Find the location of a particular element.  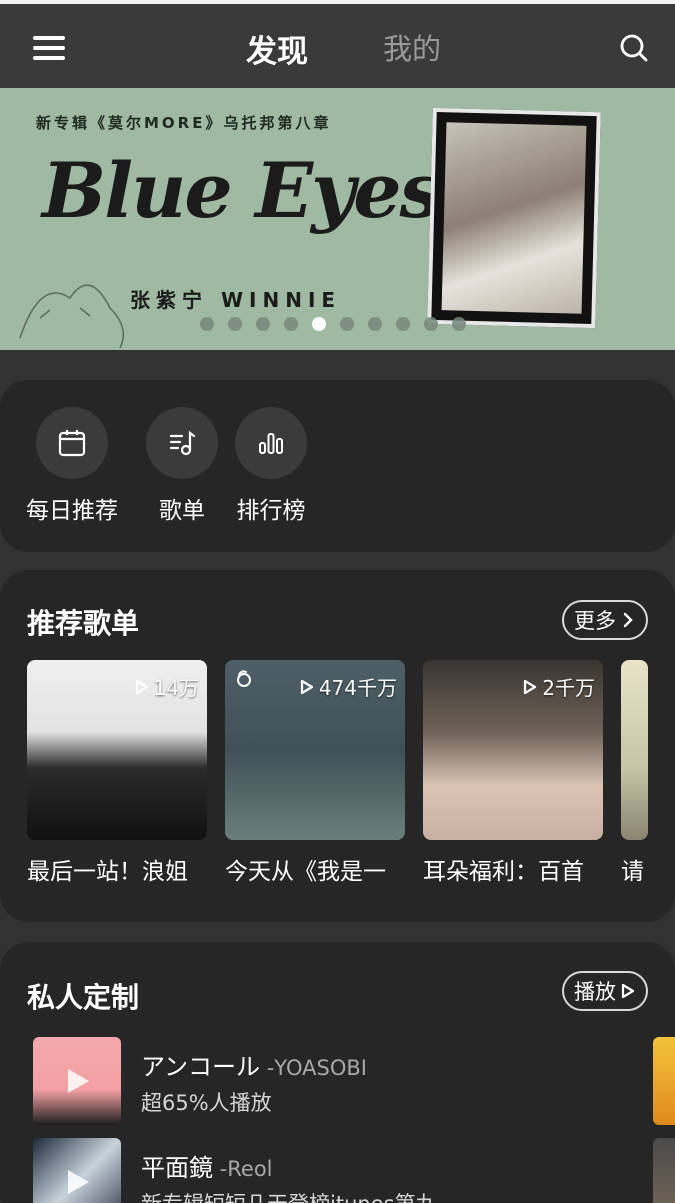

playlist-card: 2千万 耳朵福利：百首 is located at coordinates (513, 773).